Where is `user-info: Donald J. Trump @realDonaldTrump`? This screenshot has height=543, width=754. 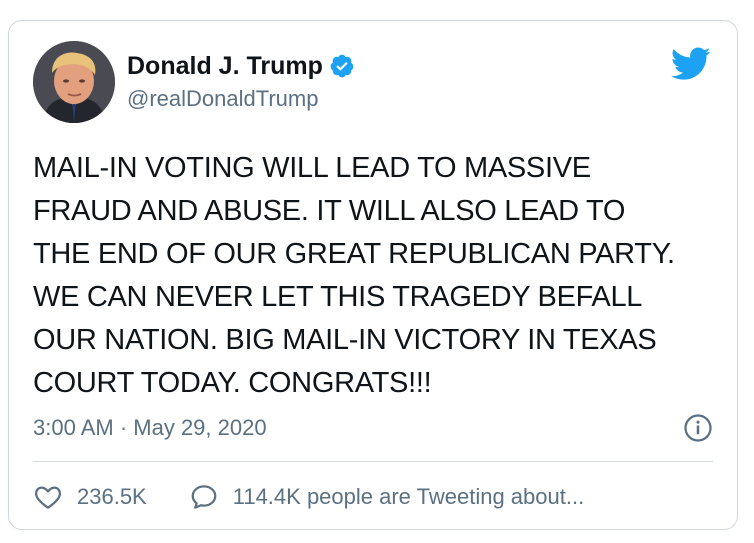 user-info: Donald J. Trump @realDonaldTrump is located at coordinates (241, 82).